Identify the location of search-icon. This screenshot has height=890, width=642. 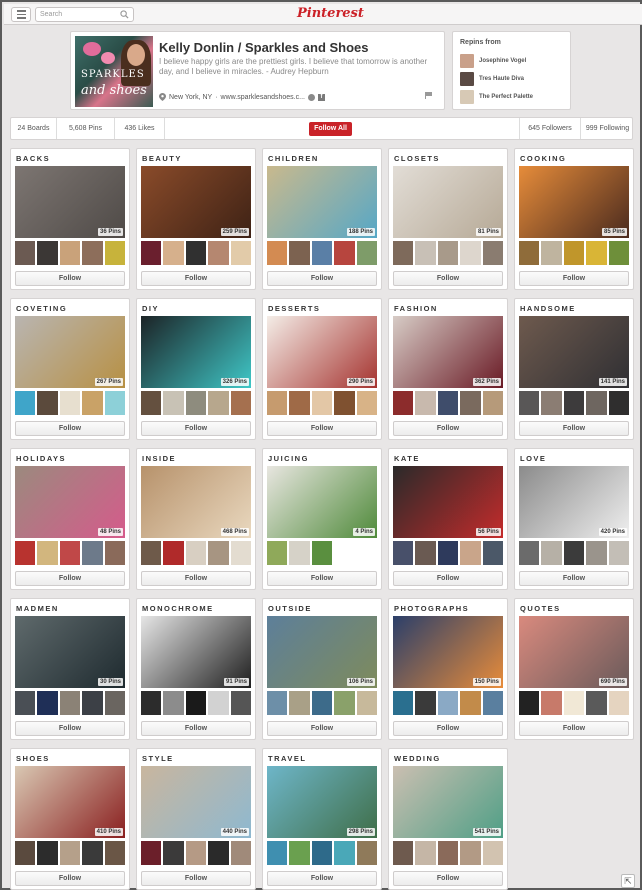
(124, 14).